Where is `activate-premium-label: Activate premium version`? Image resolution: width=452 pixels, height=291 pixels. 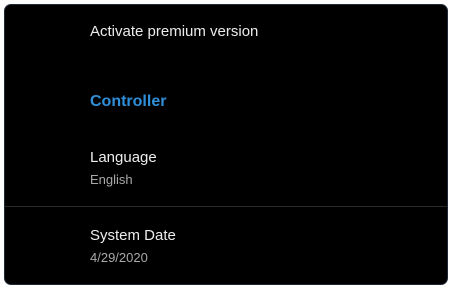
activate-premium-label: Activate premium version is located at coordinates (174, 31).